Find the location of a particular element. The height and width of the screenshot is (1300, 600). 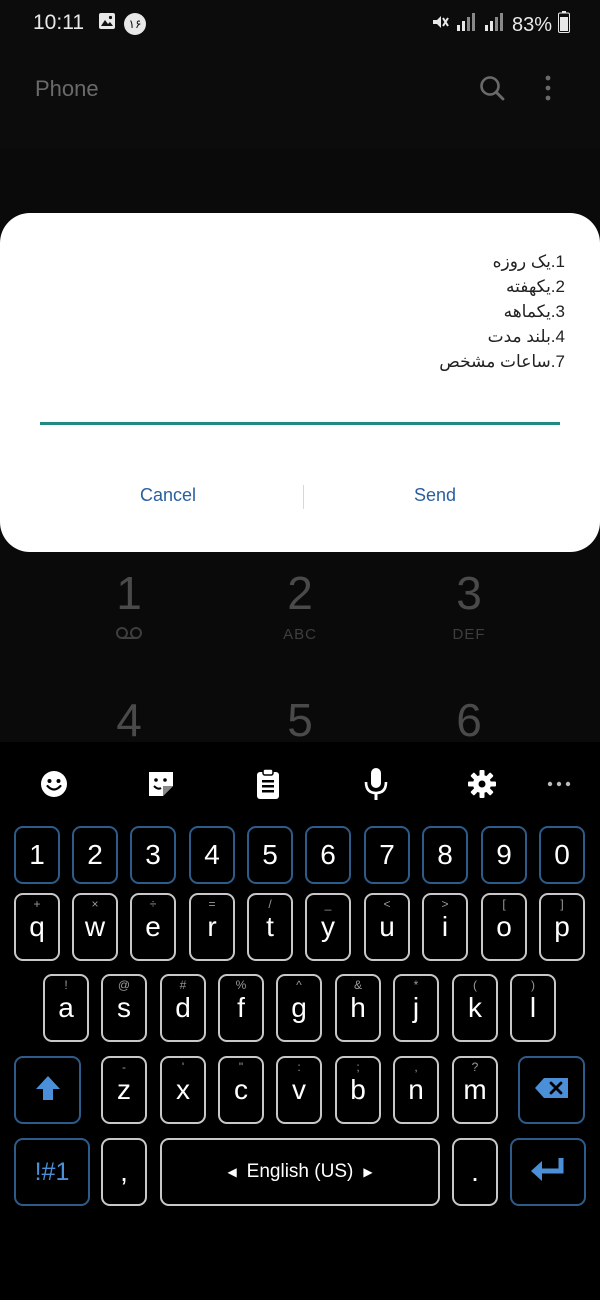

key-label: 4 is located at coordinates (212, 854).